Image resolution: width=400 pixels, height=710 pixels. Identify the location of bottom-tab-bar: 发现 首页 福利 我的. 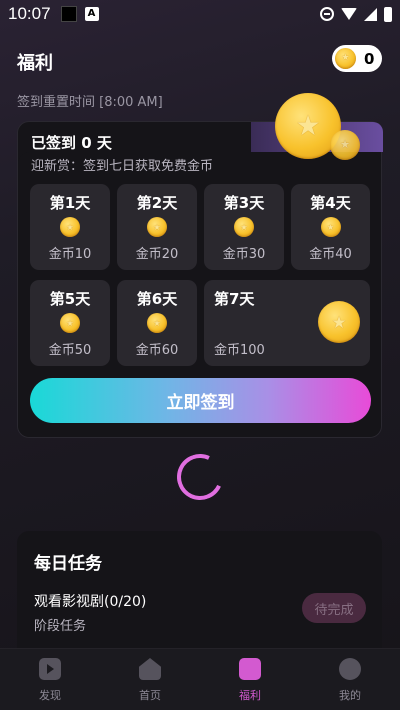
(200, 679).